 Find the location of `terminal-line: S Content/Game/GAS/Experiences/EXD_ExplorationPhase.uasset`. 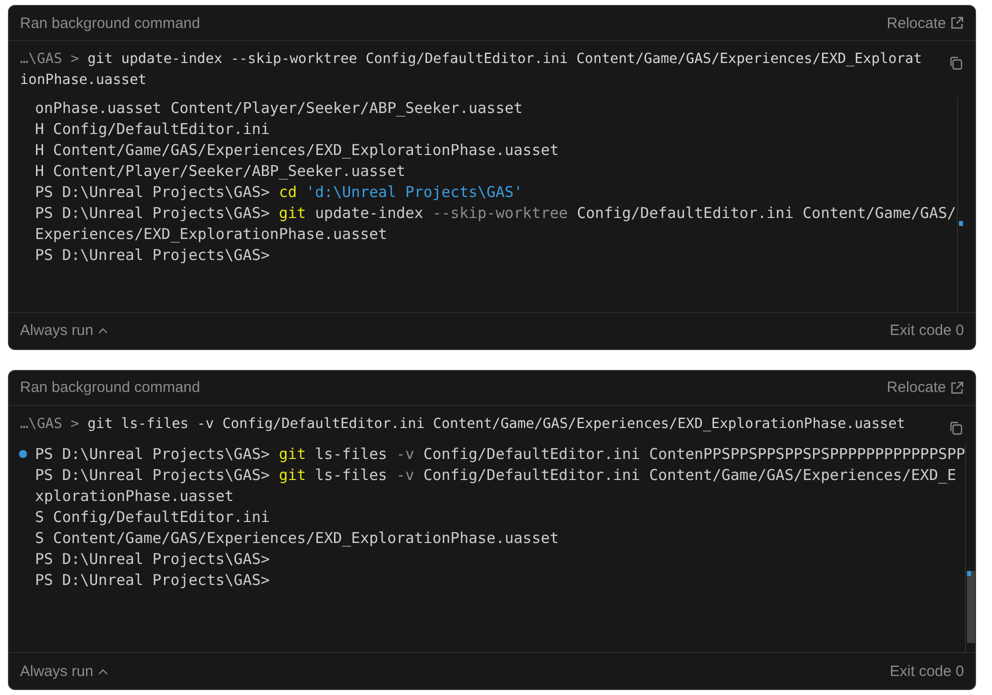

terminal-line: S Content/Game/GAS/Experiences/EXD_ExplorationPhase.uasset is located at coordinates (297, 538).